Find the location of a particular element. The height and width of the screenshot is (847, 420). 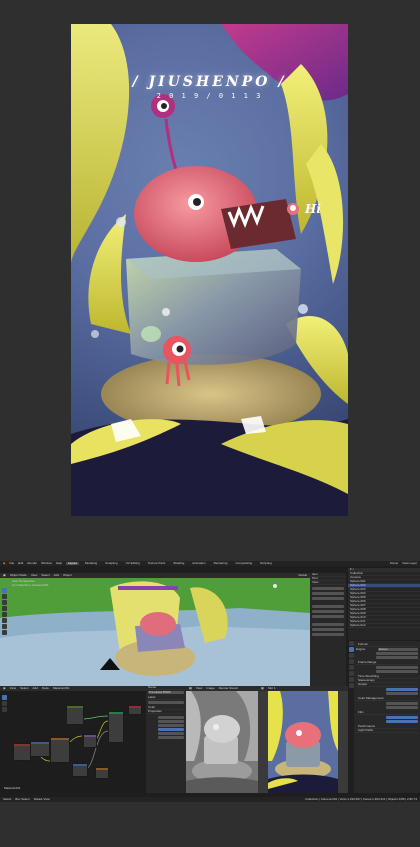

view-layer-selector: View Layer is located at coordinates (409, 563).